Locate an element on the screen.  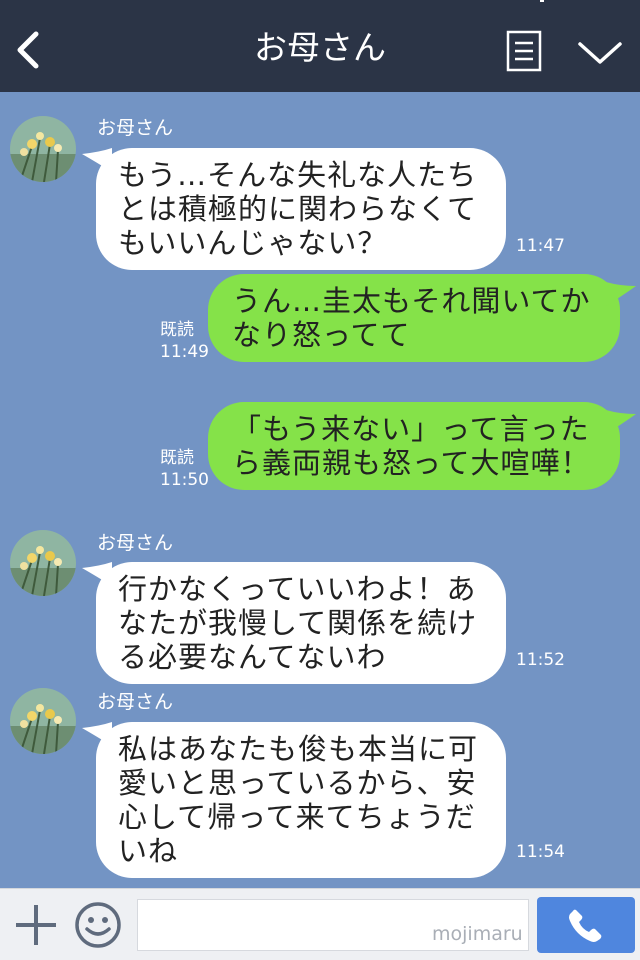
message-bubble: もう…そんな失礼な人たち とは積極的に関わらなくて もいいんじゃない？ is located at coordinates (301, 209).